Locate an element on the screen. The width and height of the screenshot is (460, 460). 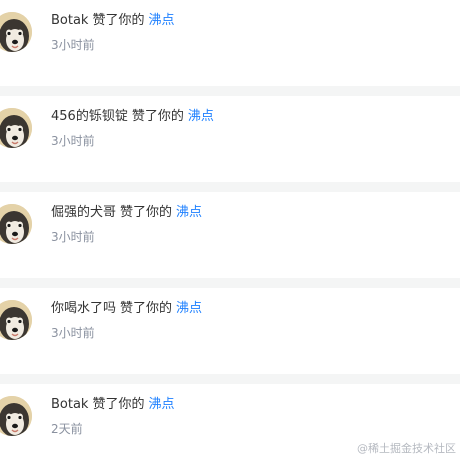
user-name: 你喝水了吗 is located at coordinates (83, 308).